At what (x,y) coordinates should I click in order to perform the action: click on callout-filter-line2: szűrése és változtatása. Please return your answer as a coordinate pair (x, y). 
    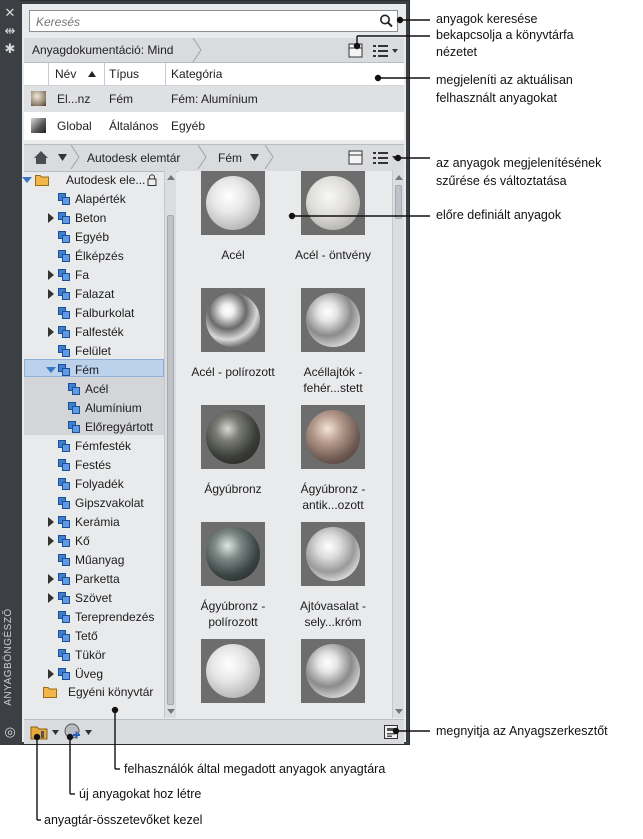
    Looking at the image, I should click on (501, 181).